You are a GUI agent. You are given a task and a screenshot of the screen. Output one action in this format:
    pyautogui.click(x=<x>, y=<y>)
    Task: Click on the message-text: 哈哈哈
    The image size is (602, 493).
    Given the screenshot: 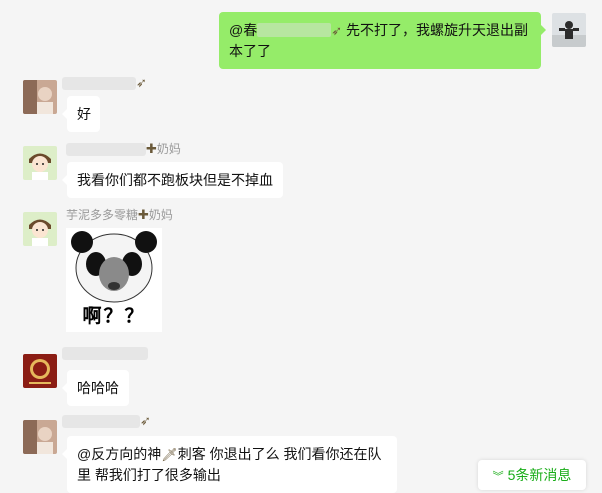 What is the action you would take?
    pyautogui.click(x=98, y=388)
    